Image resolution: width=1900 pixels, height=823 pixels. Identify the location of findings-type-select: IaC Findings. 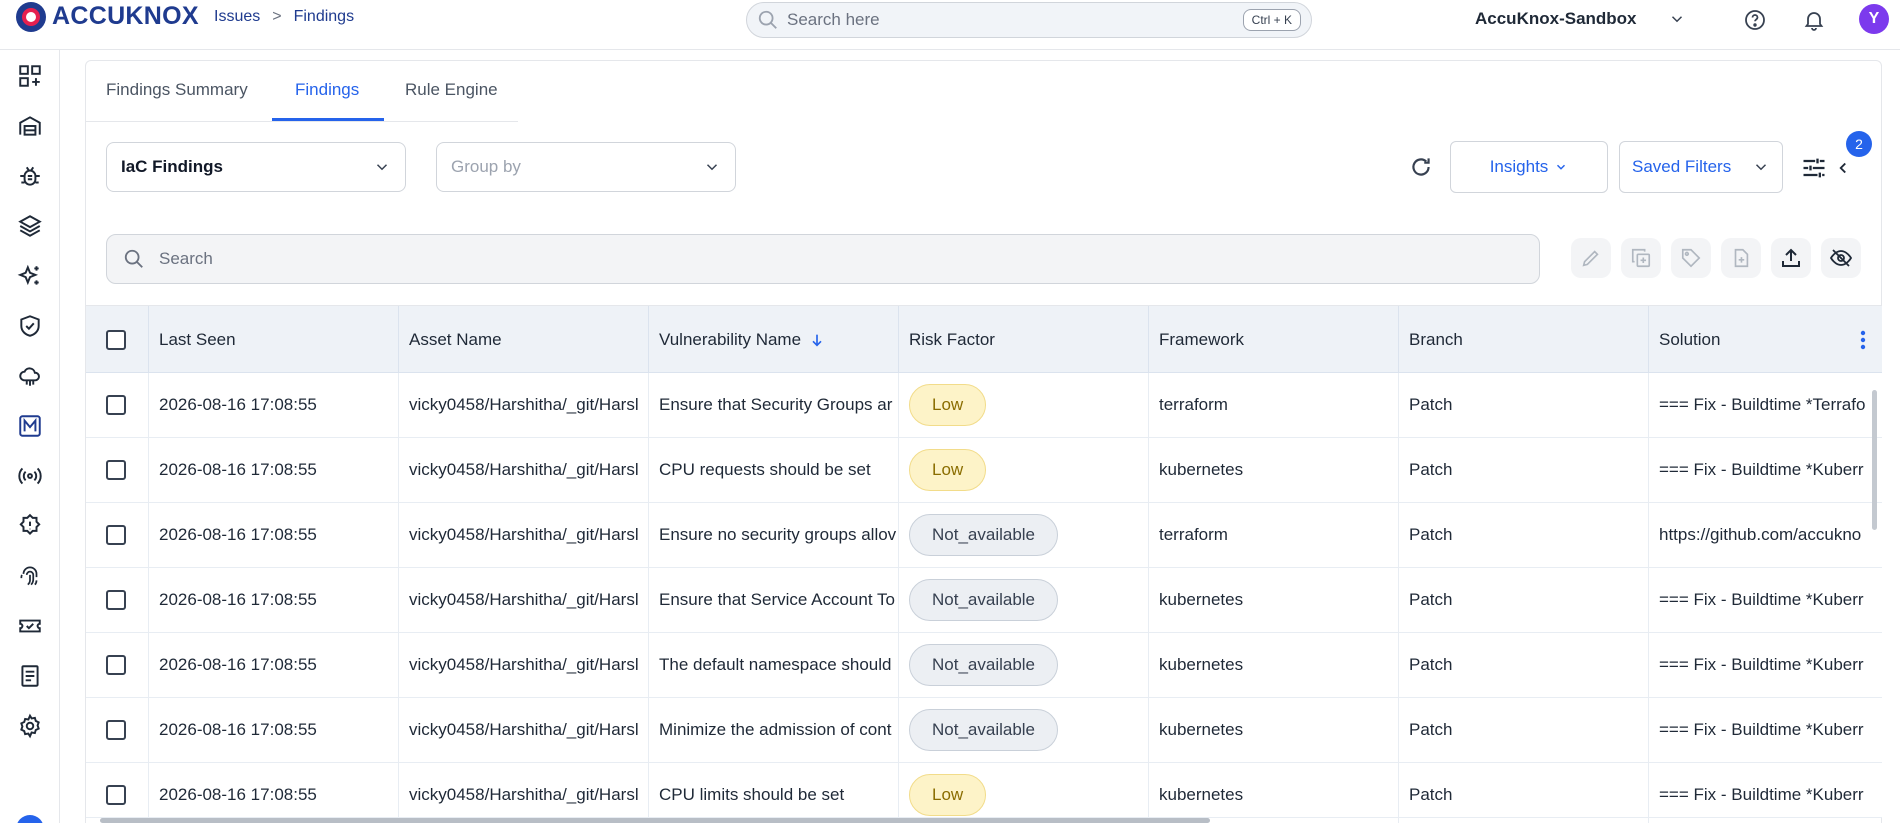
(256, 167).